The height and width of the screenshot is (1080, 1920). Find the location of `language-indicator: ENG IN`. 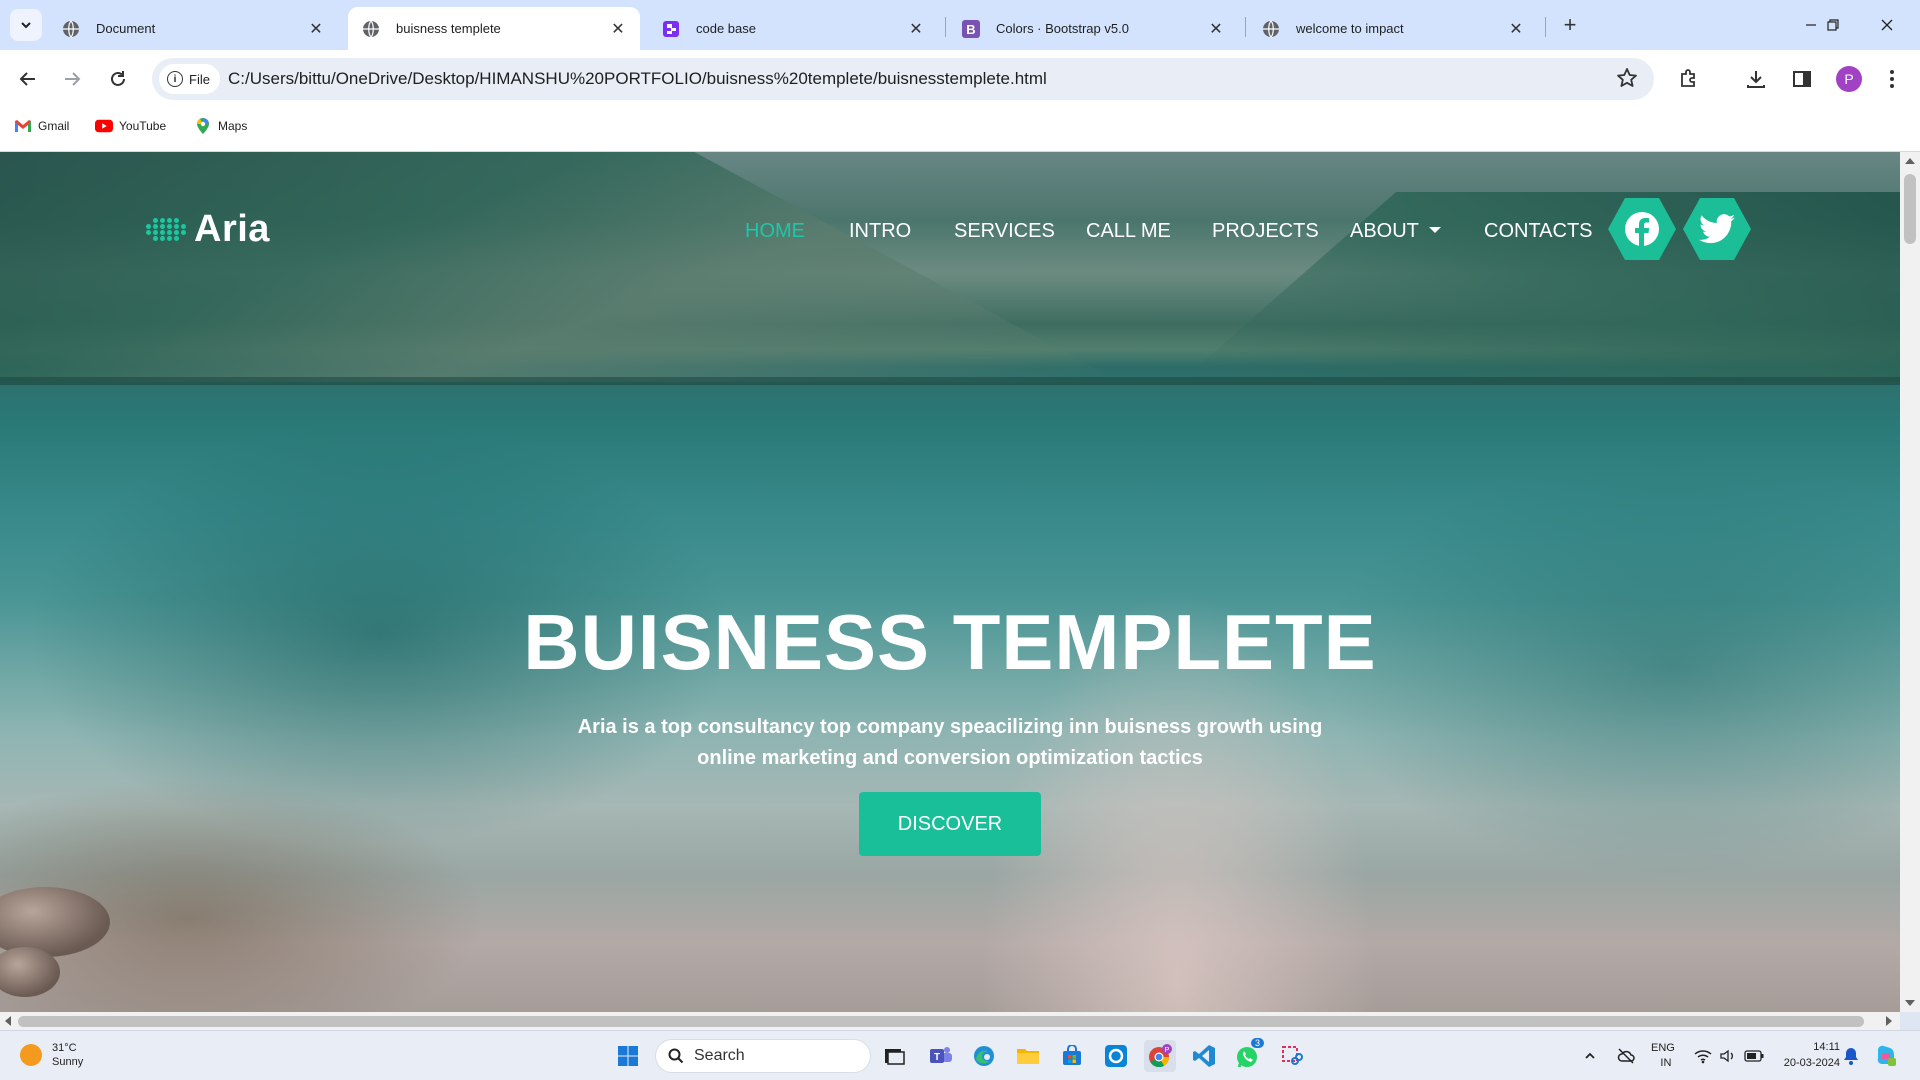

language-indicator: ENG IN is located at coordinates (1663, 1055).